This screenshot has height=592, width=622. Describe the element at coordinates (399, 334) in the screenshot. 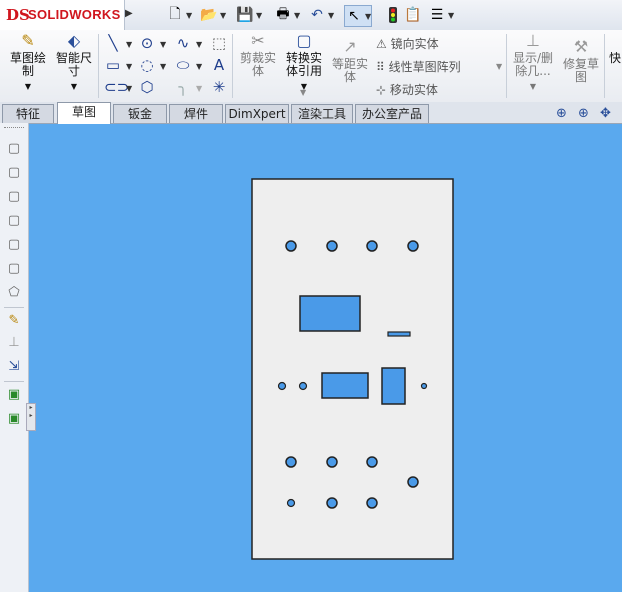

I see `slot-cutout` at that location.